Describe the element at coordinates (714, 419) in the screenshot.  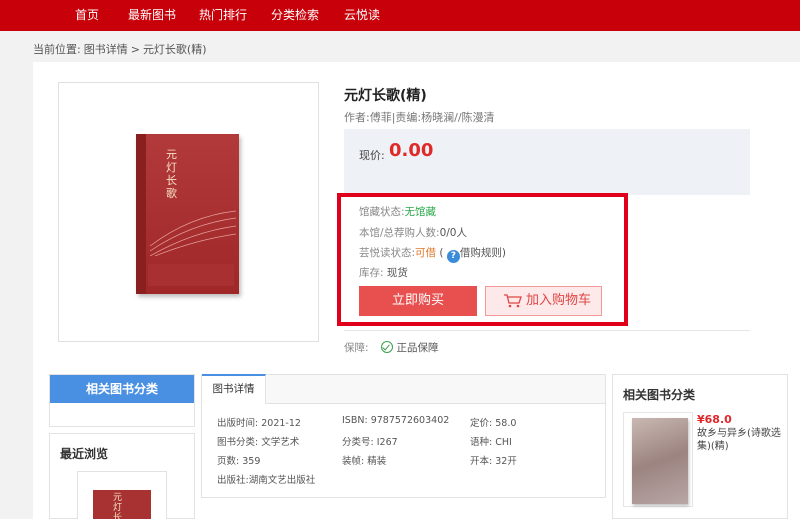
I see `related-book-price: ¥68.0` at that location.